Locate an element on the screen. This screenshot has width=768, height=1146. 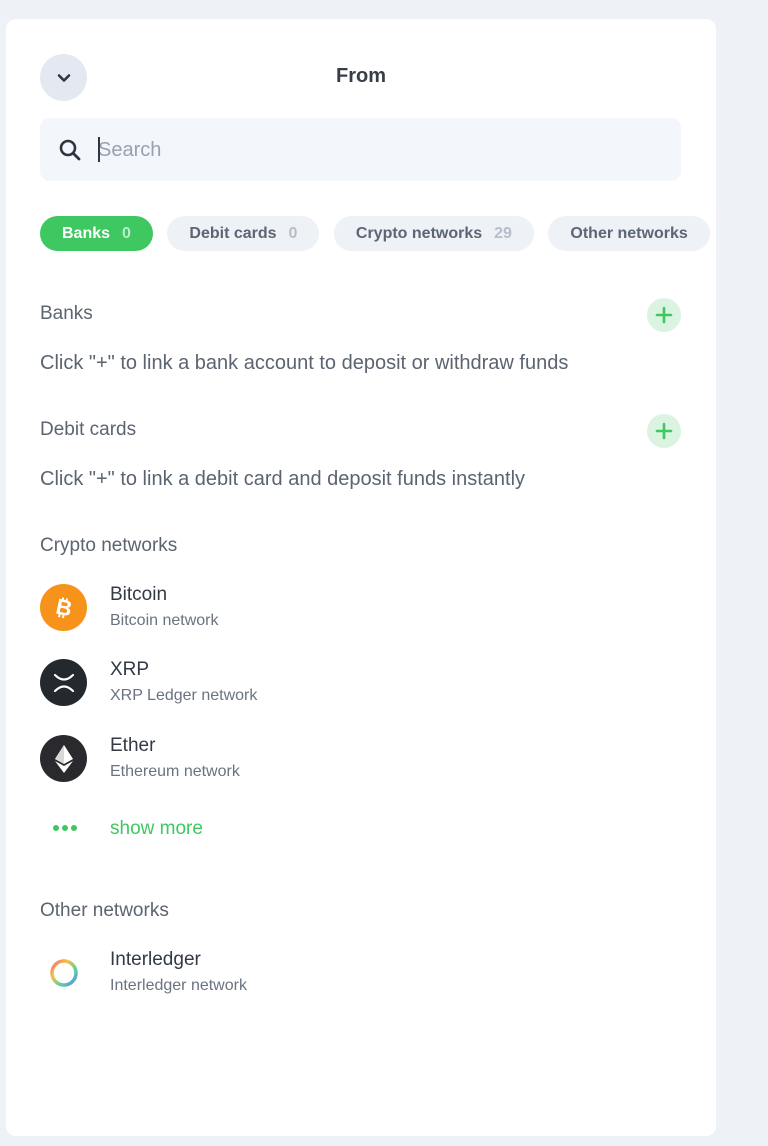
network-item-xrp: XRP XRP Ledger network is located at coordinates (360, 685).